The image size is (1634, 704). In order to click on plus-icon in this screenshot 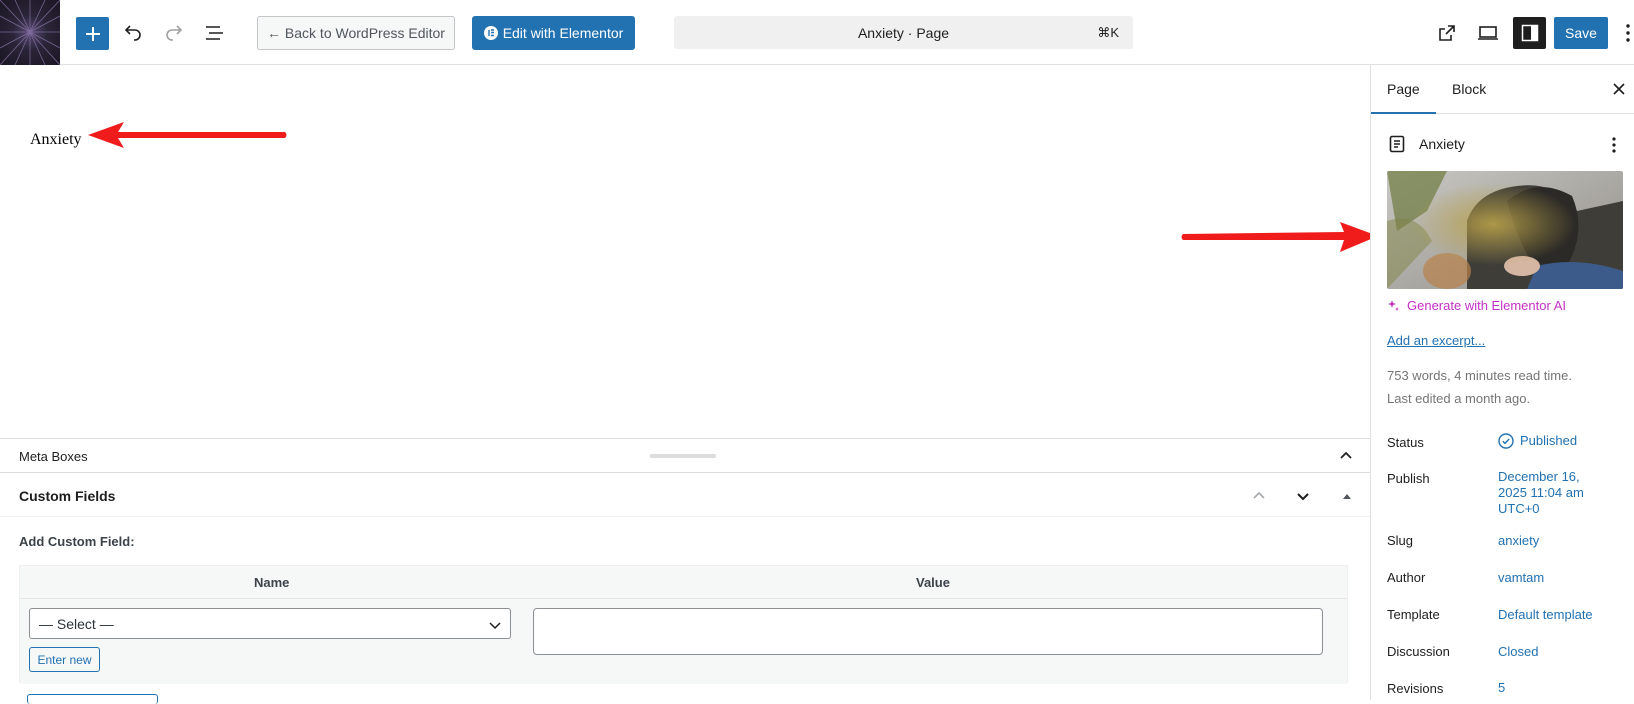, I will do `click(92, 33)`.